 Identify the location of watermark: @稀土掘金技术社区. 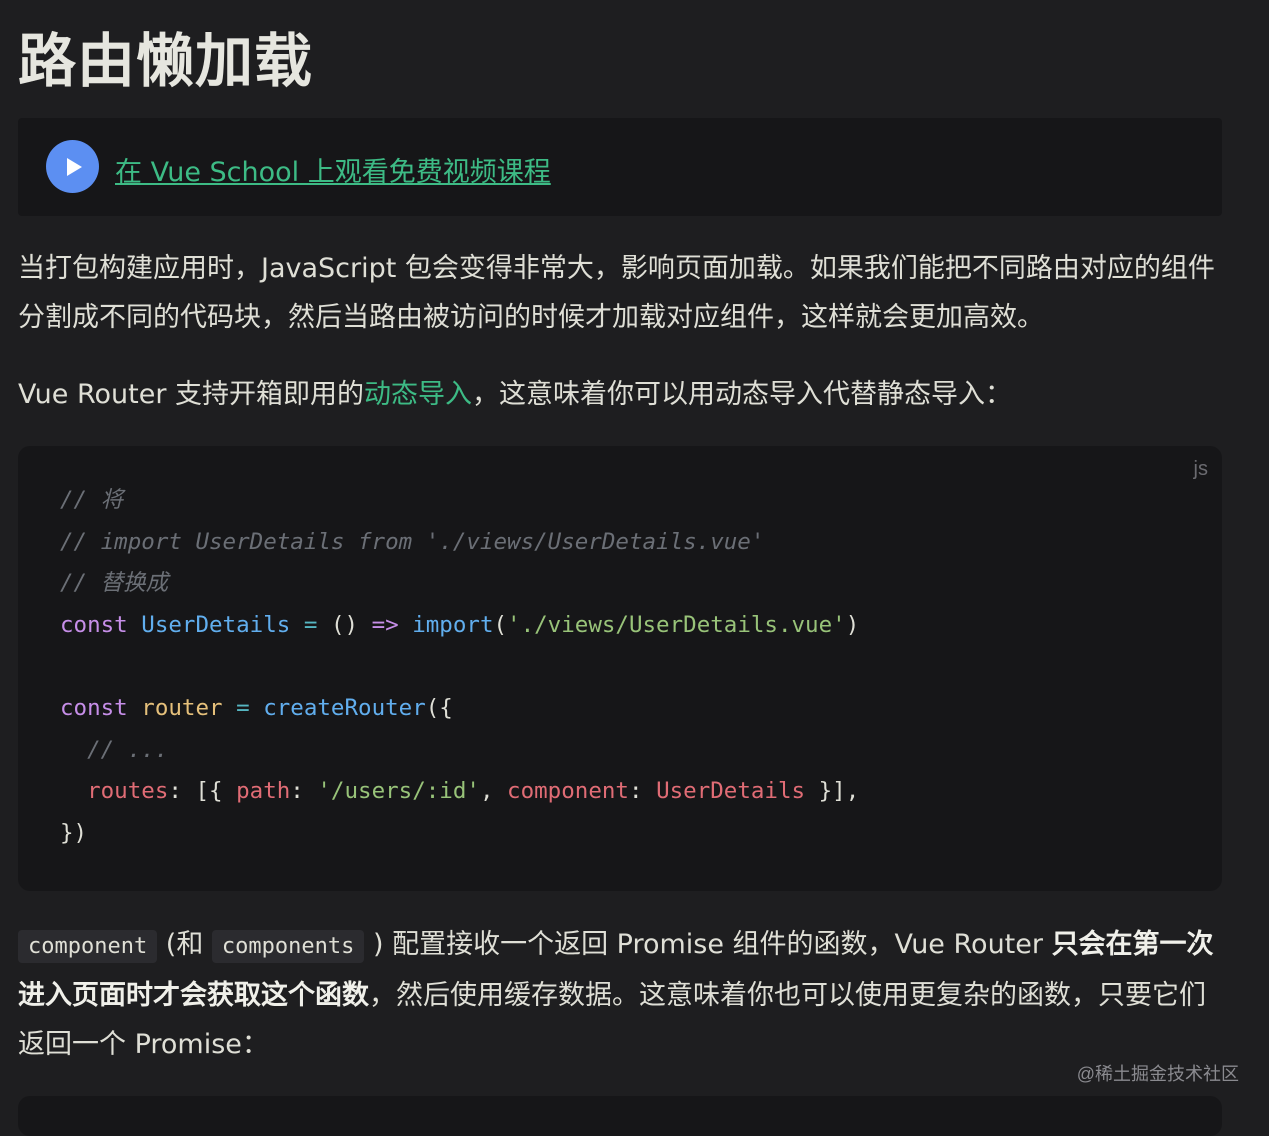
(1157, 1074).